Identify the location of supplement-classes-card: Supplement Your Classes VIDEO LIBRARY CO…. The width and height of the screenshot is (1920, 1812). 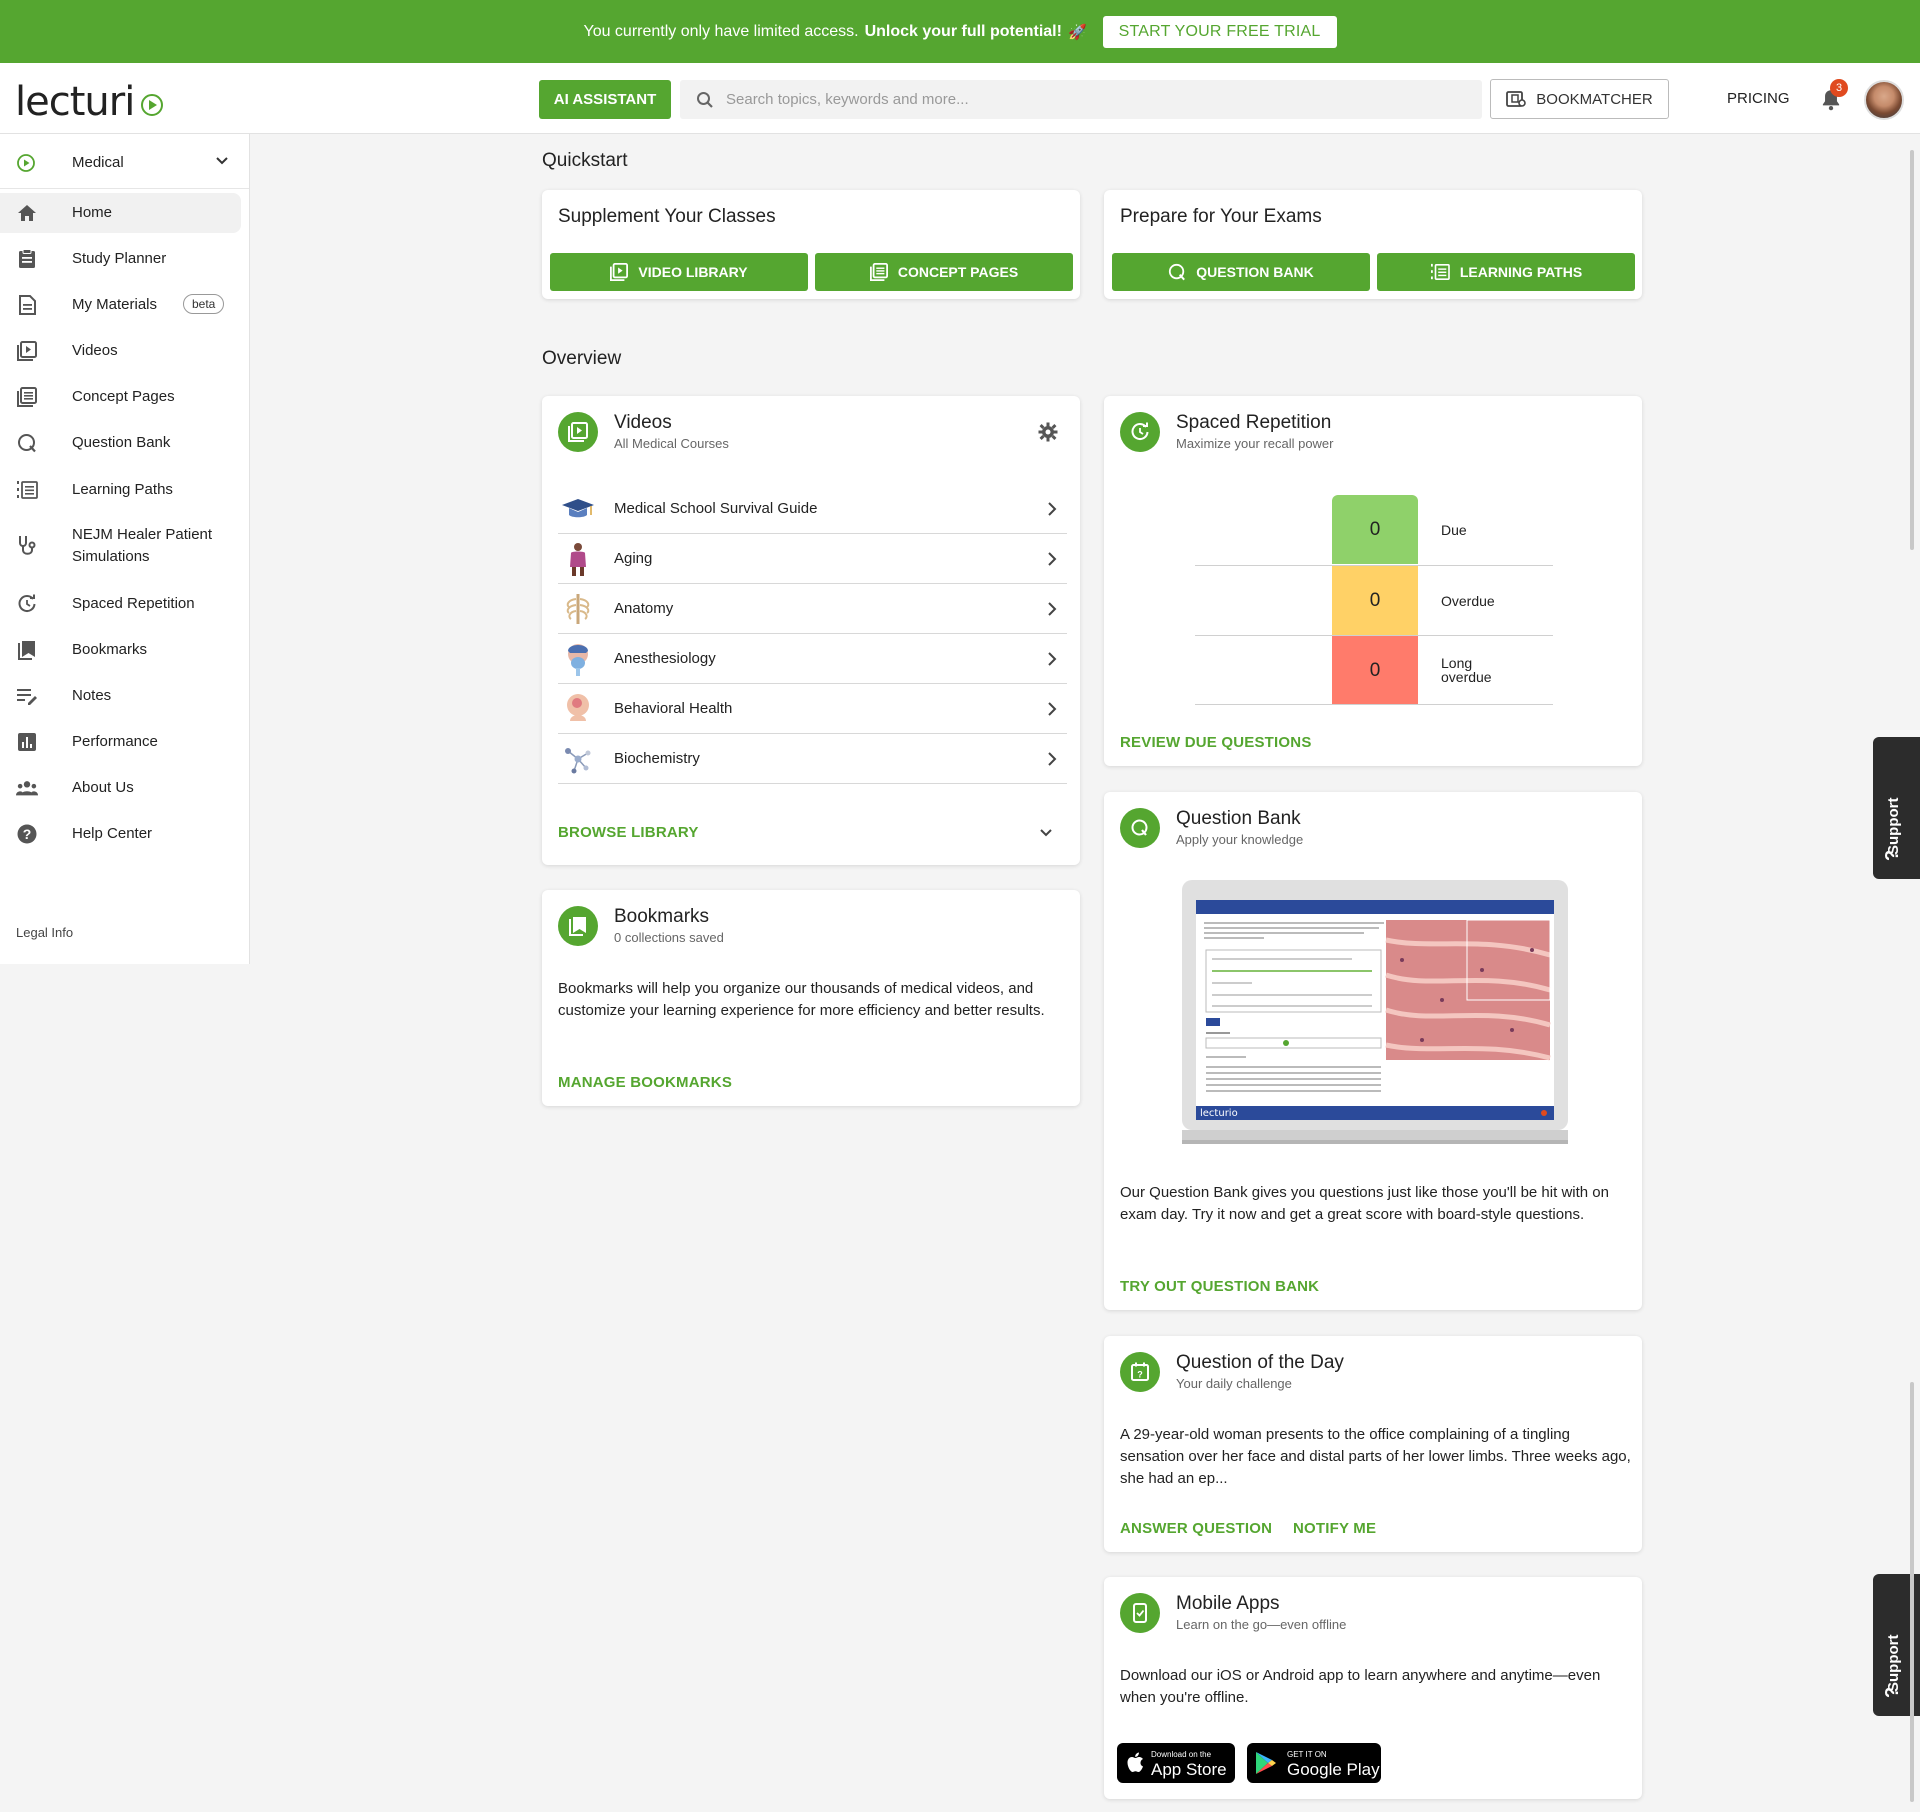
(811, 244).